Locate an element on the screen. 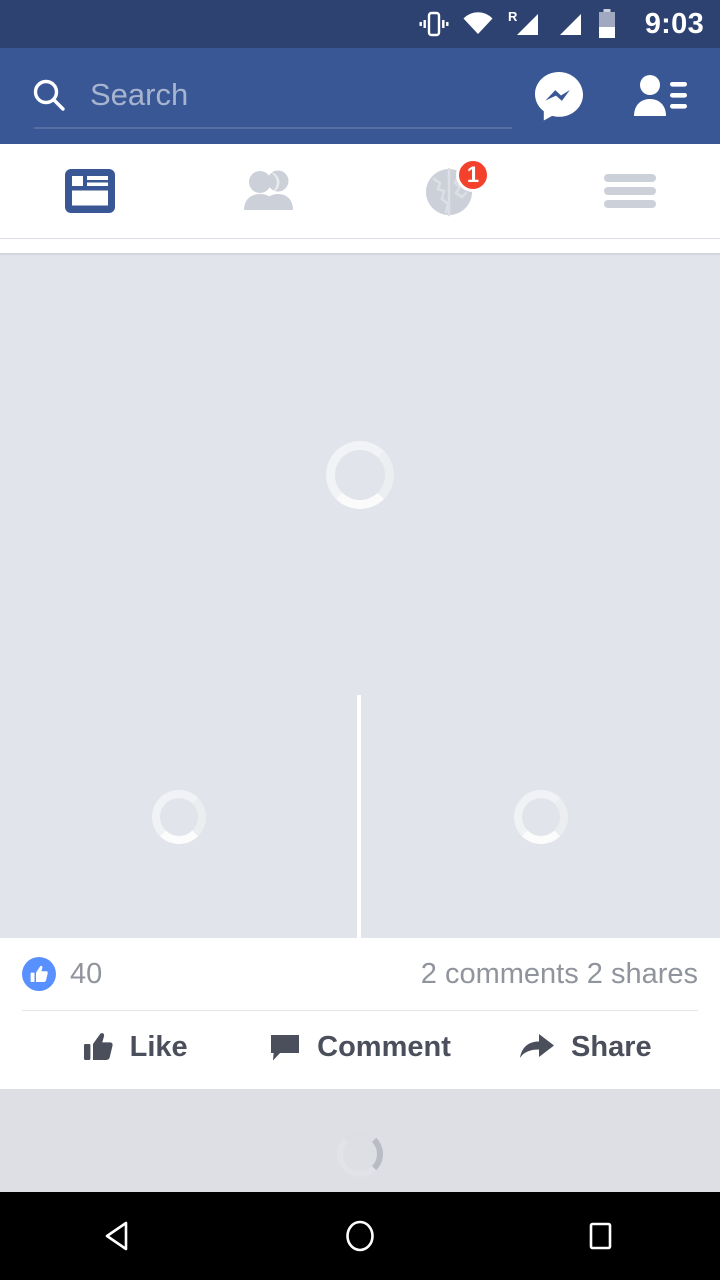  post-media-secondary-left is located at coordinates (178, 816).